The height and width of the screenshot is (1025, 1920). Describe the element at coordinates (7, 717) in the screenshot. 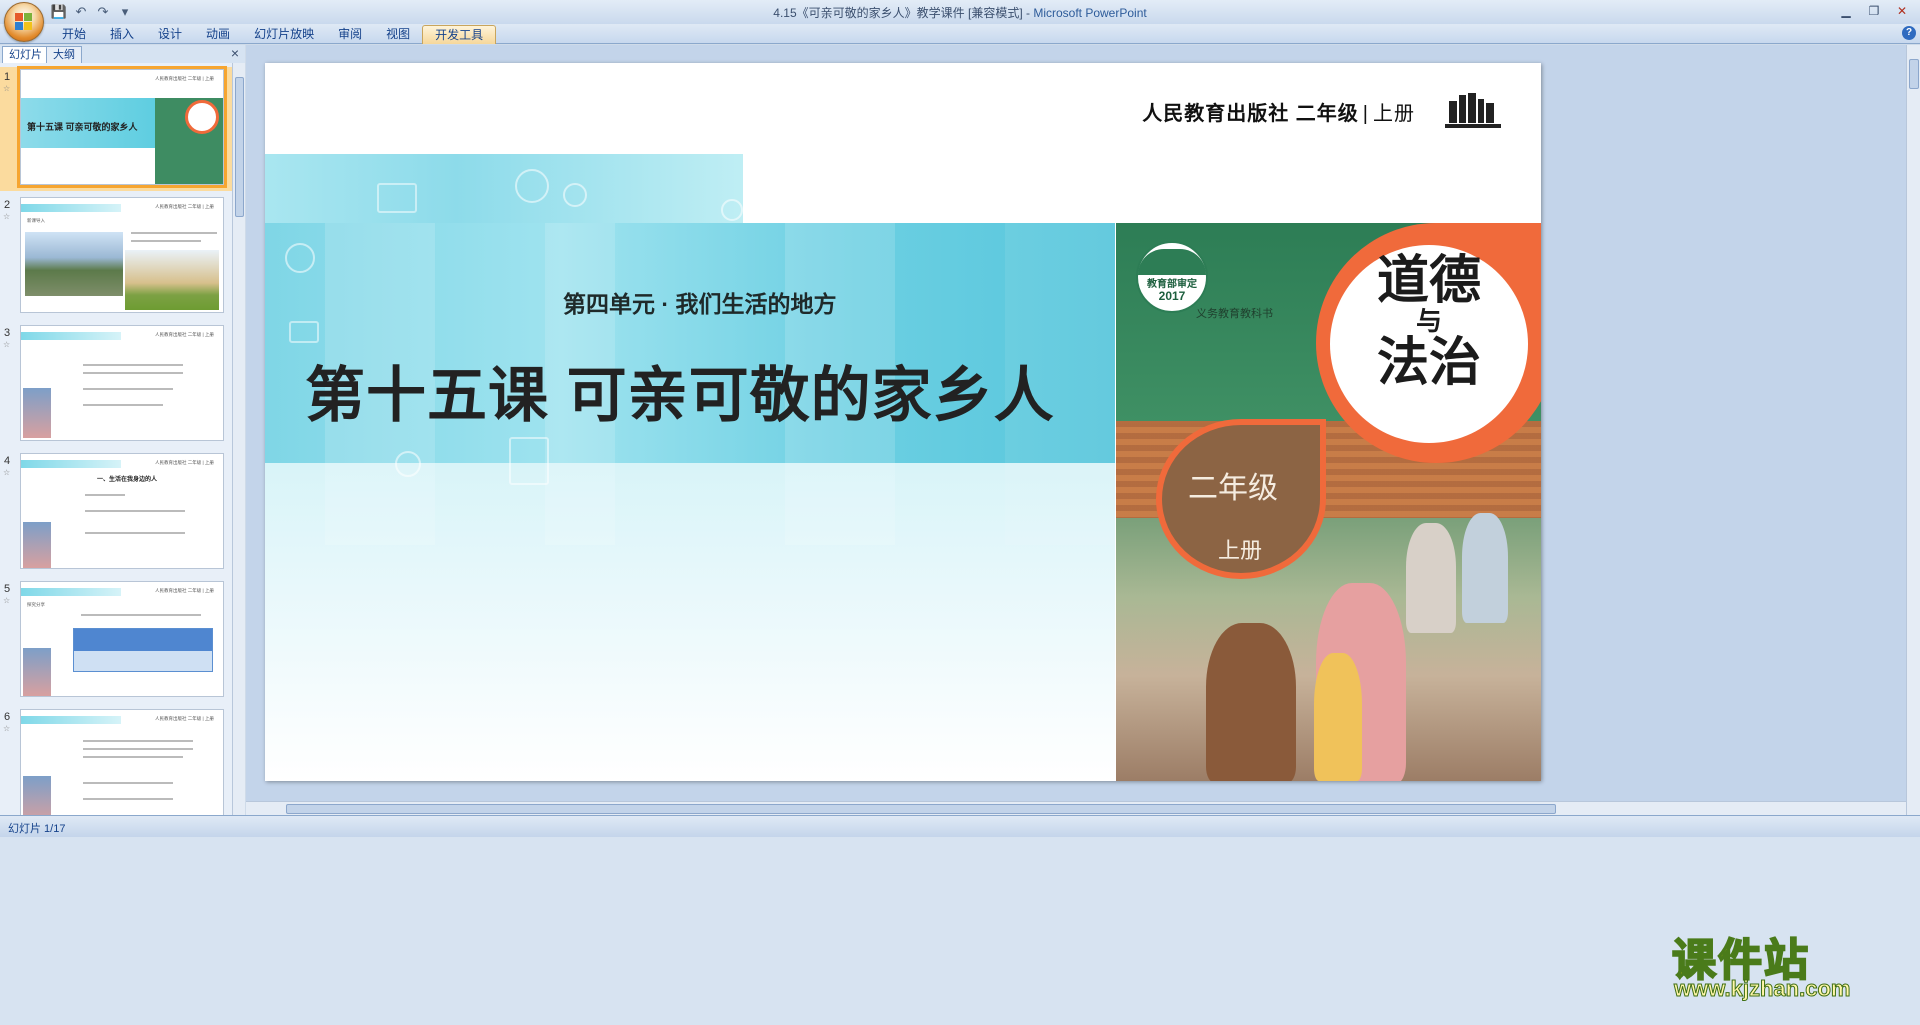

I see `slide-number: 6` at that location.